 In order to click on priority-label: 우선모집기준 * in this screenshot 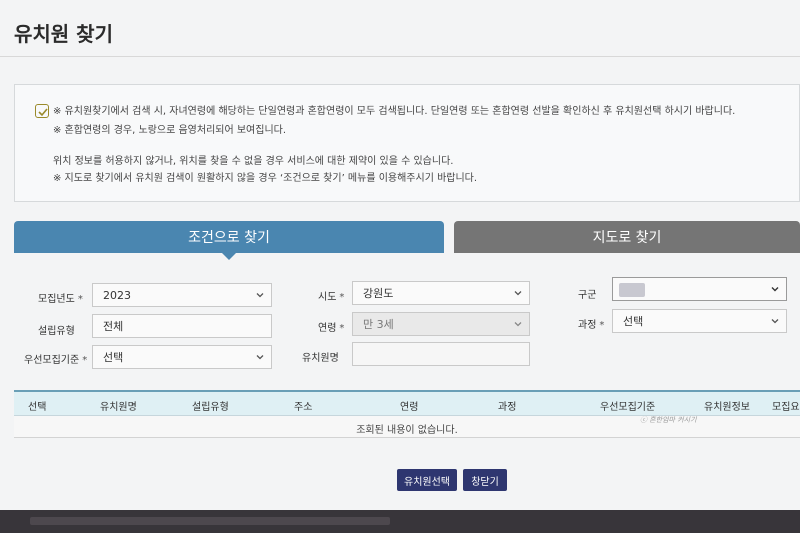, I will do `click(56, 360)`.